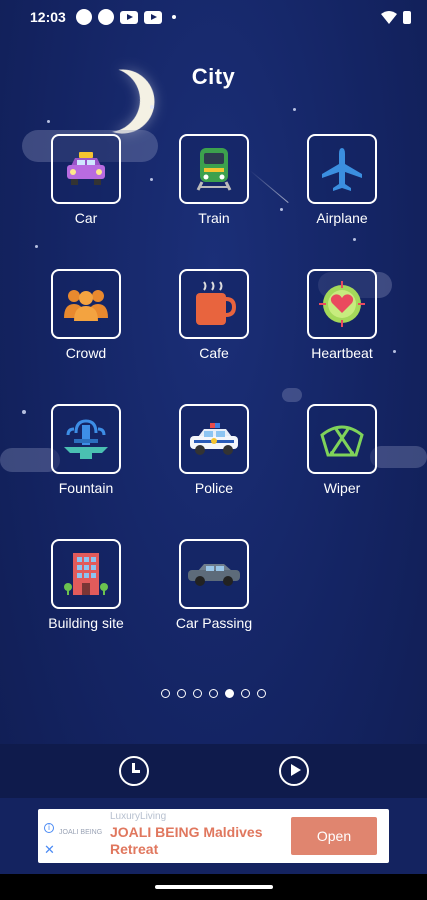 The width and height of the screenshot is (427, 900). I want to click on status-time: 12:03, so click(48, 17).